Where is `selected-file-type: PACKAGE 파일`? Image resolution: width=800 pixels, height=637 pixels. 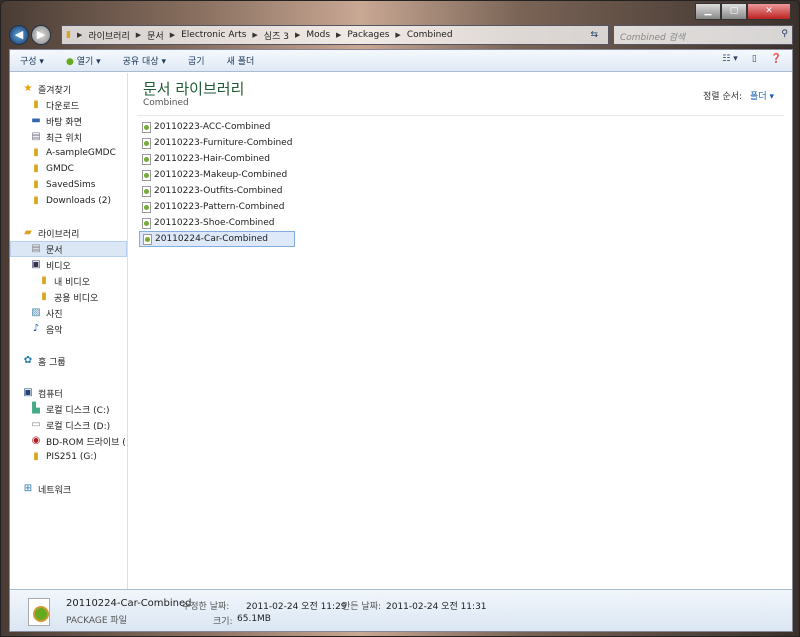 selected-file-type: PACKAGE 파일 is located at coordinates (96, 621).